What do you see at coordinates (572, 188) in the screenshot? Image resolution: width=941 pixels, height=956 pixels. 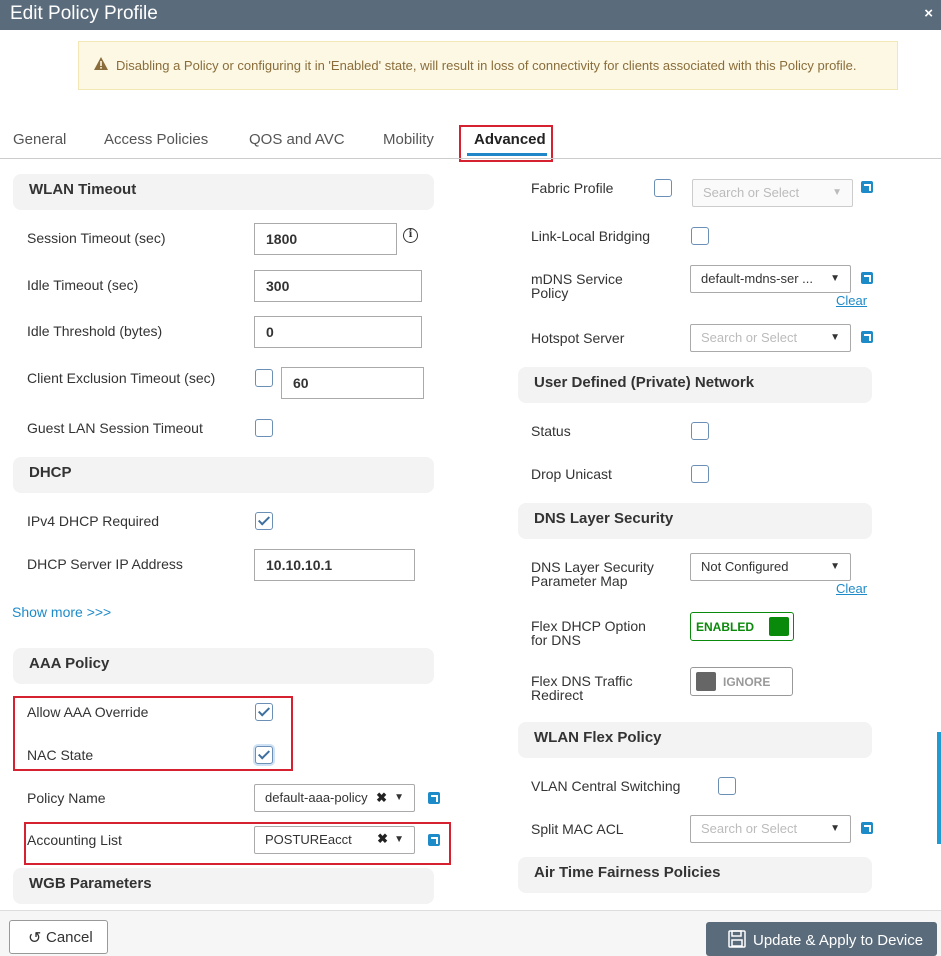 I see `fabric-profile-label: Fabric Profile` at bounding box center [572, 188].